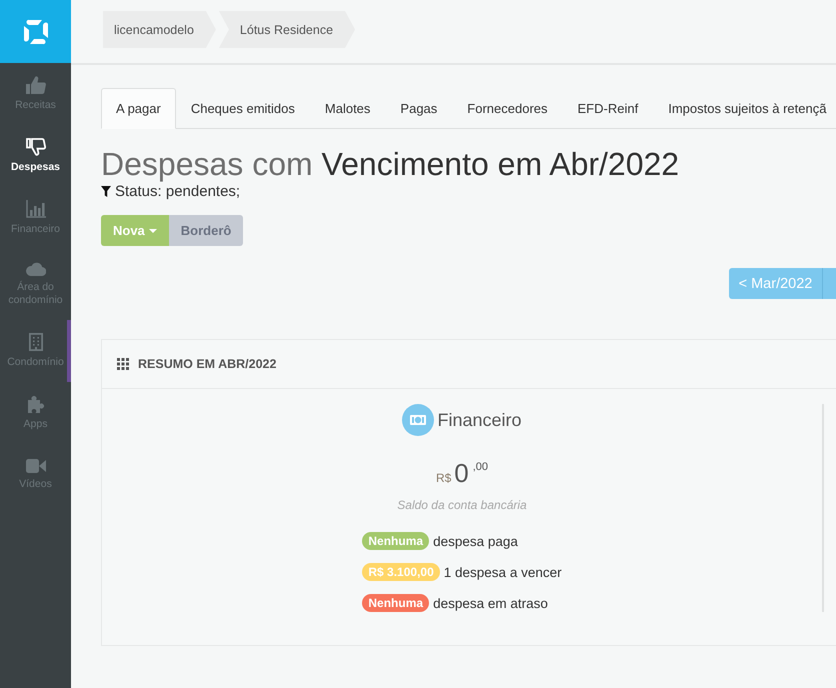 This screenshot has height=688, width=836. What do you see at coordinates (36, 269) in the screenshot?
I see `cloud-icon` at bounding box center [36, 269].